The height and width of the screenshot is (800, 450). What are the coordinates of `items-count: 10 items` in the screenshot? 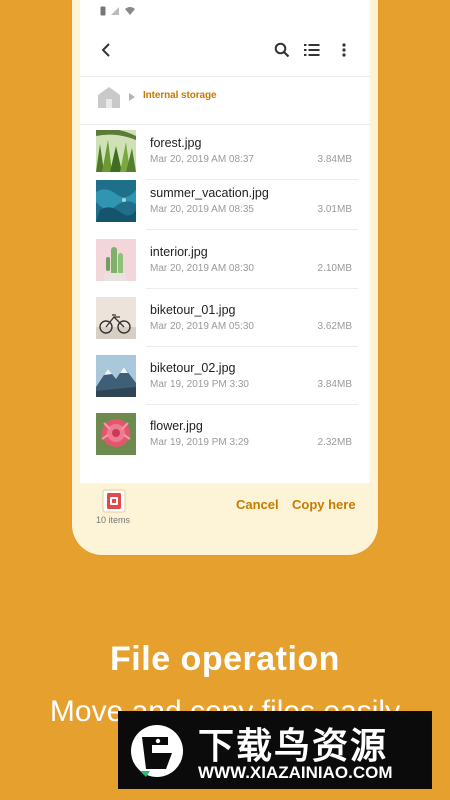 It's located at (113, 520).